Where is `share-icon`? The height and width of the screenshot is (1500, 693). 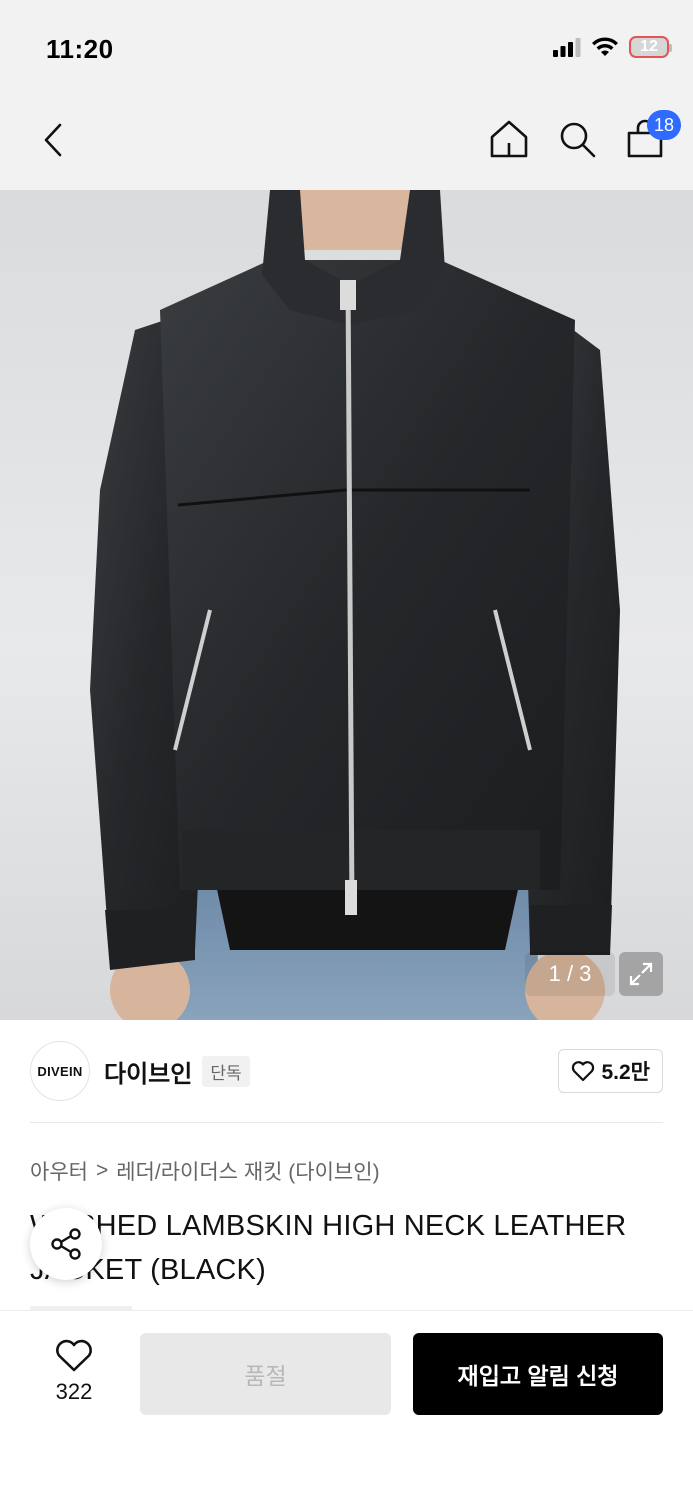
share-icon is located at coordinates (66, 1244).